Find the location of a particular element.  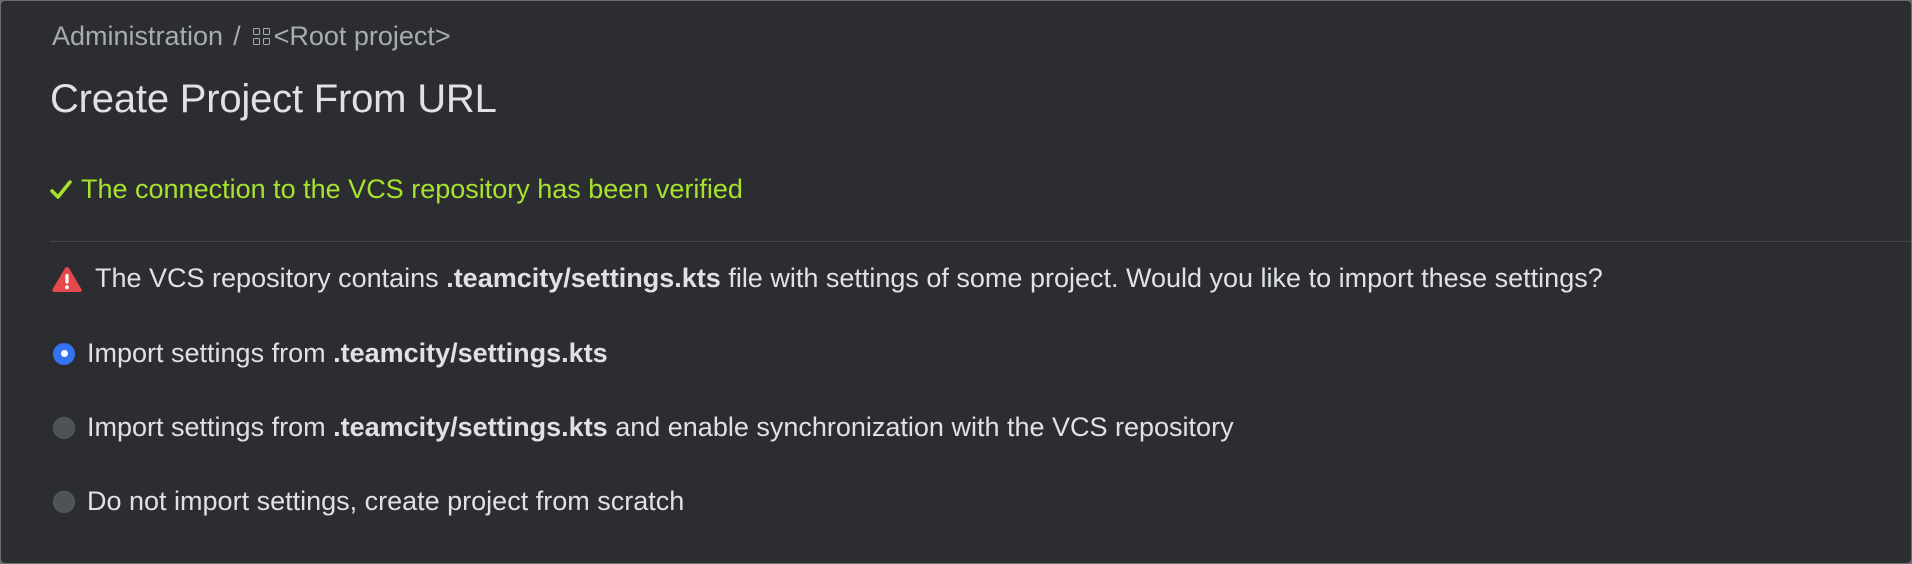

radio-import-settings is located at coordinates (64, 353).